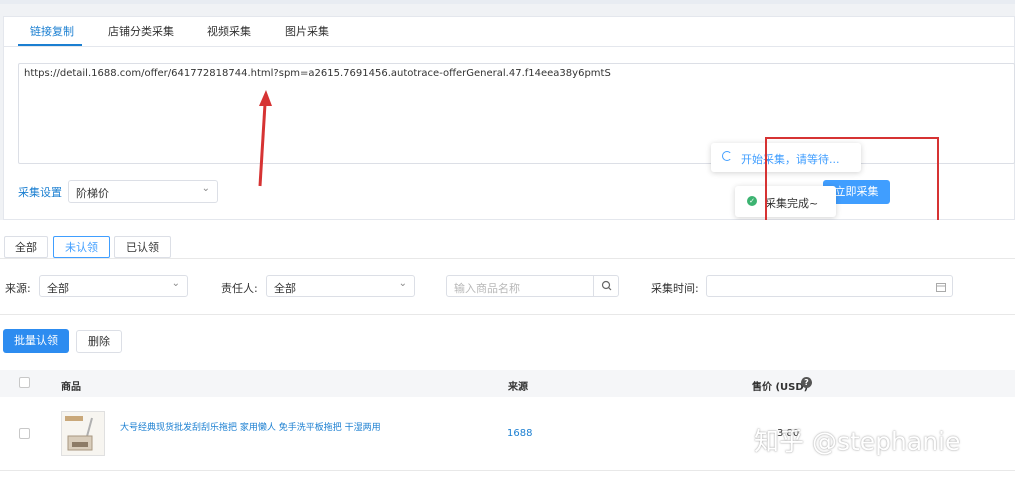 This screenshot has width=1015, height=486. Describe the element at coordinates (99, 341) in the screenshot. I see `delete-button: 删除` at that location.